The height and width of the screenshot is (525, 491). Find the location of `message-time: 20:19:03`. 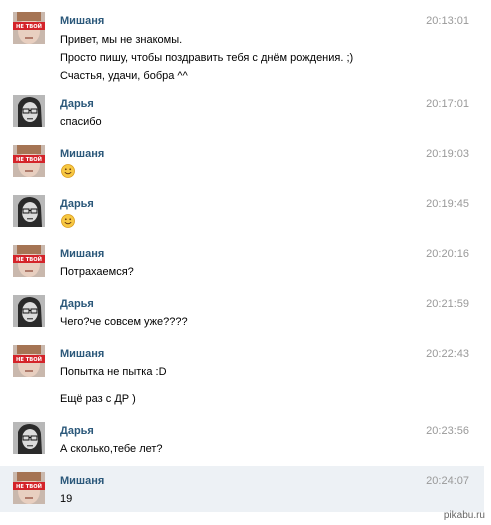

message-time: 20:19:03 is located at coordinates (447, 154).